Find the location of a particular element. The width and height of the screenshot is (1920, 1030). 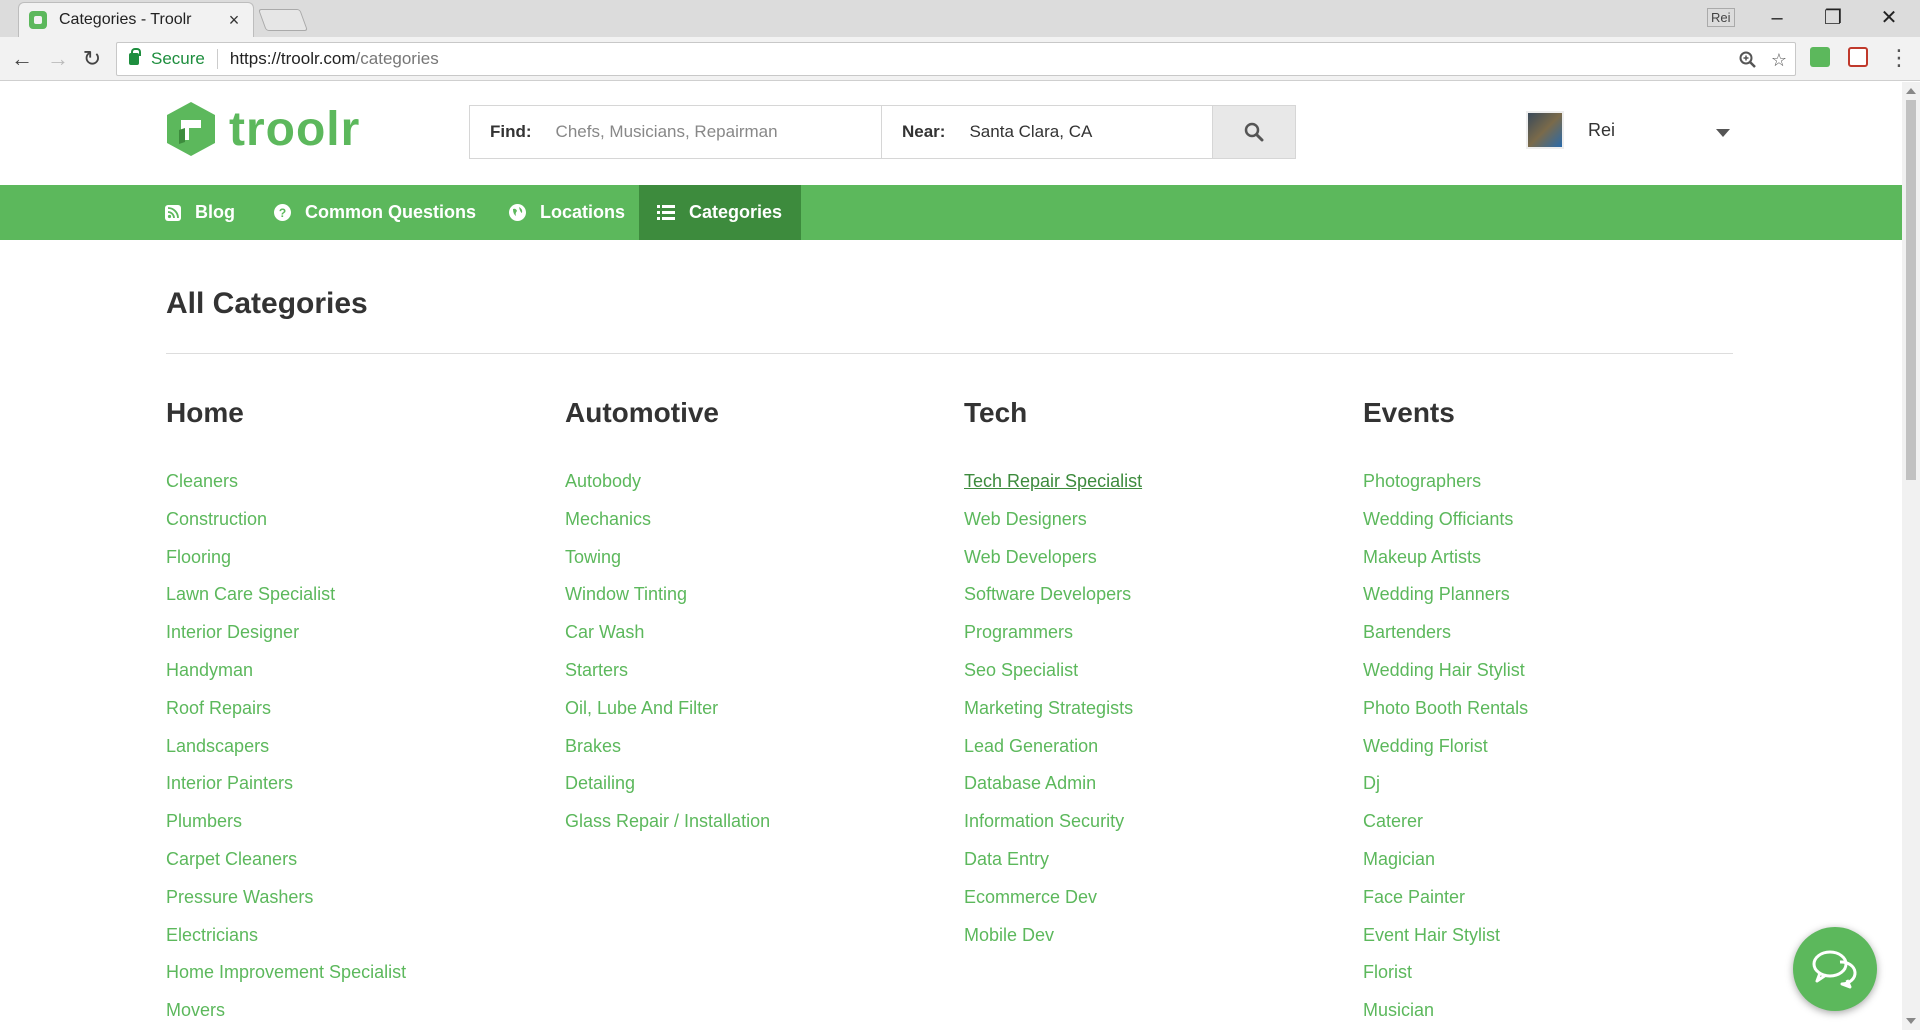

scroll-up-icon is located at coordinates (1911, 91).